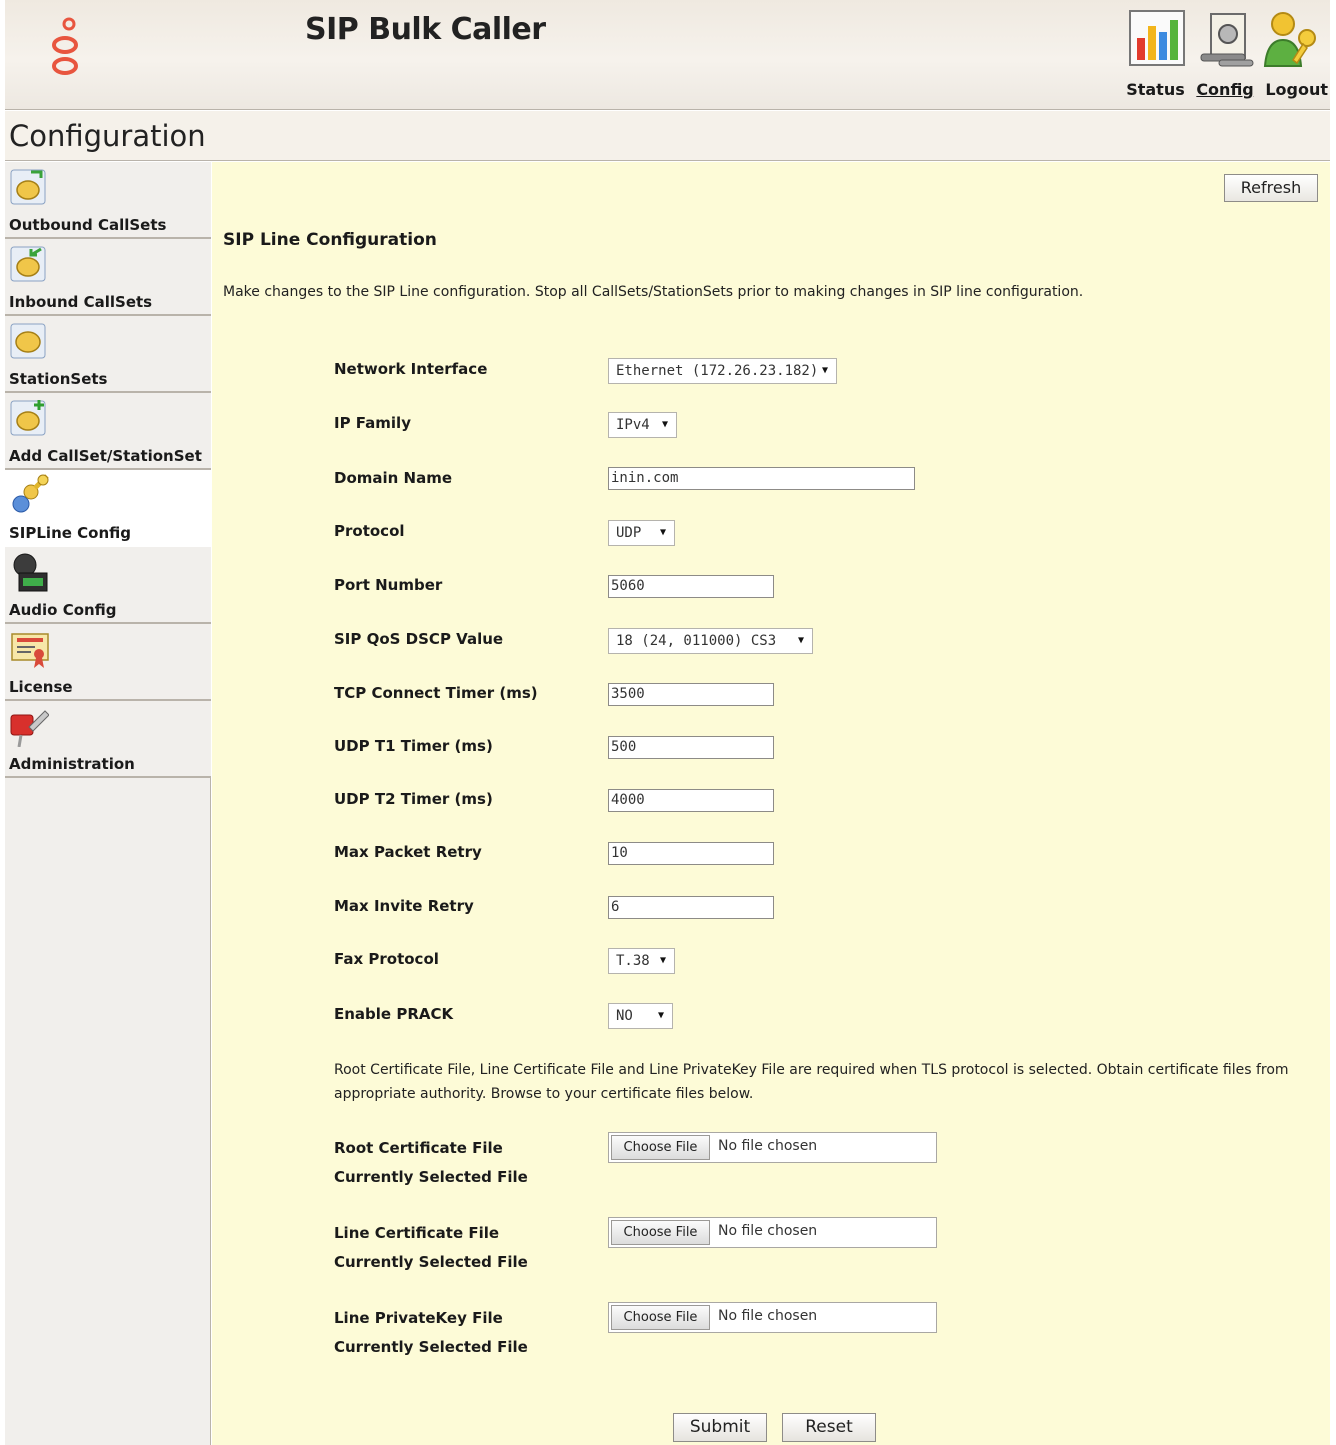 The height and width of the screenshot is (1445, 1336). Describe the element at coordinates (633, 961) in the screenshot. I see `fax-protocol-value: T.38` at that location.